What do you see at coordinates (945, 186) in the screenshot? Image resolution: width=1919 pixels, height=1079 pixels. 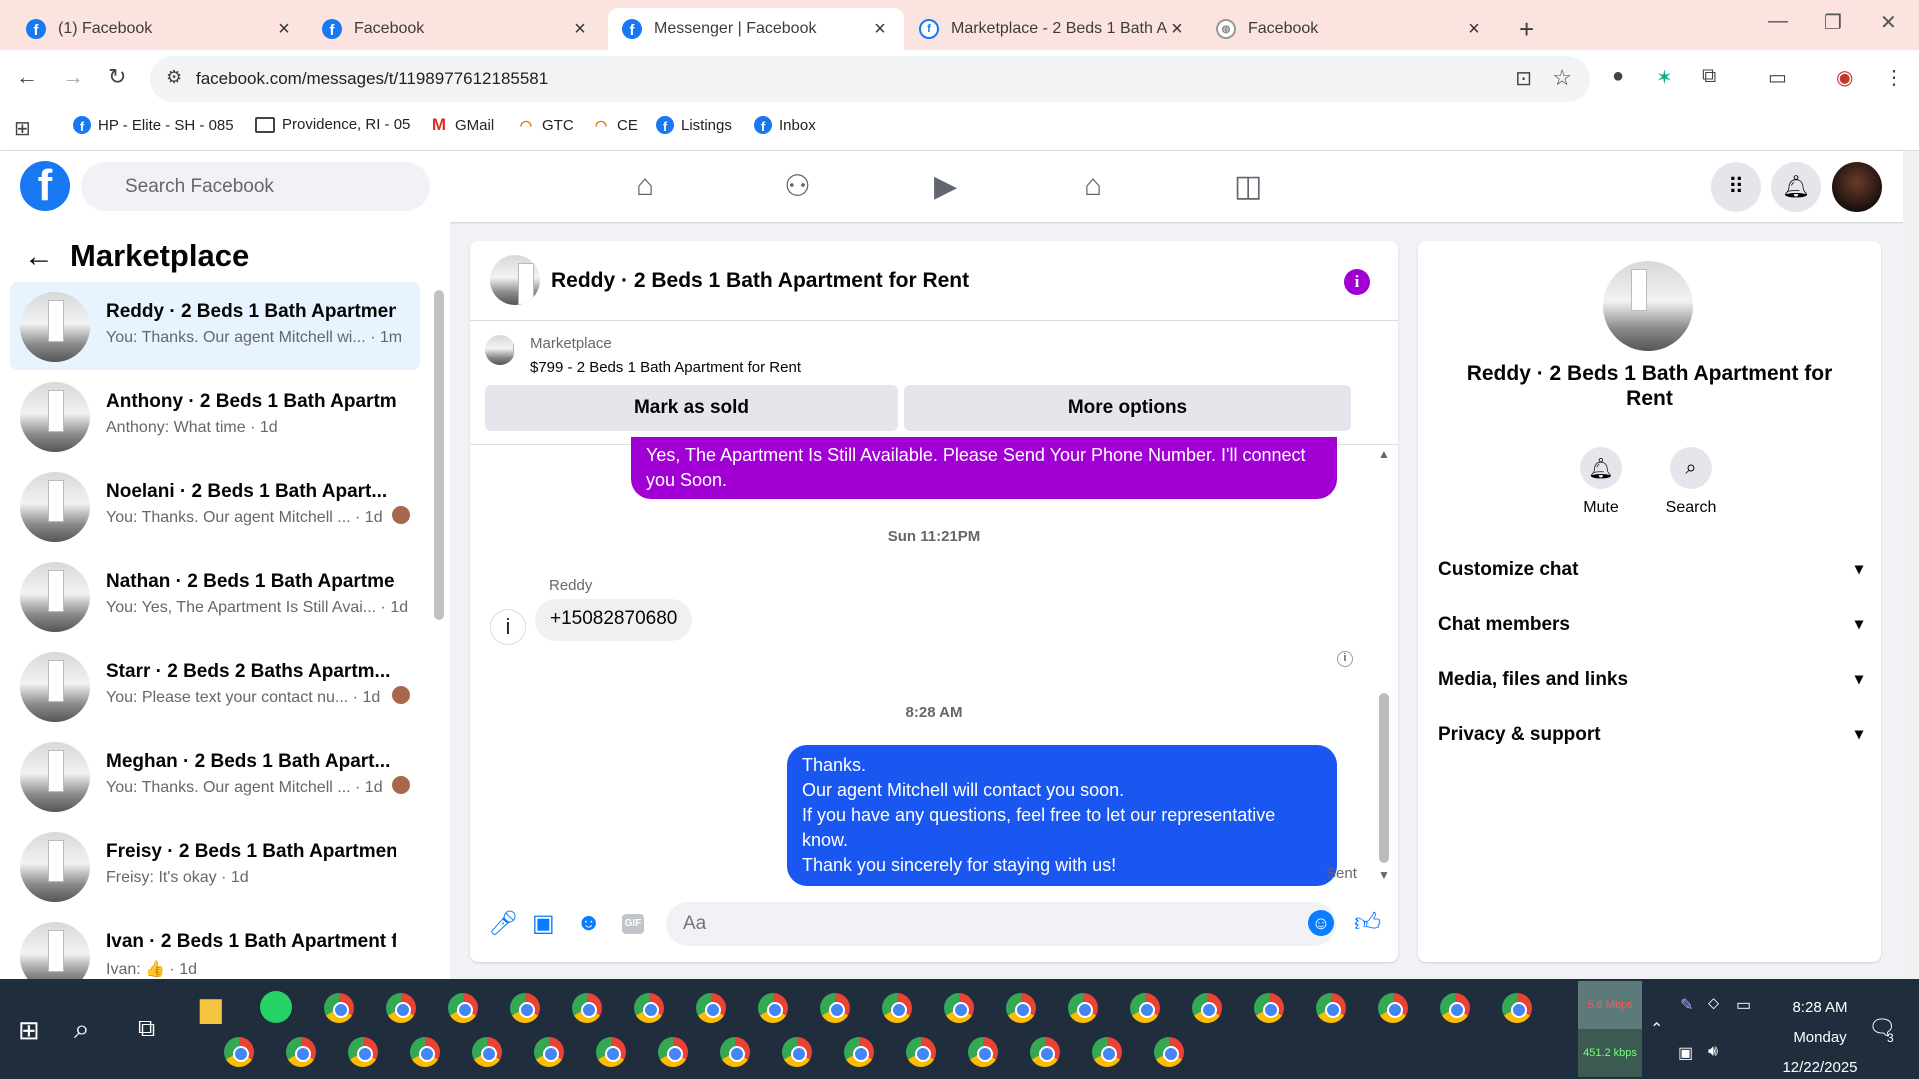 I see `video-icon: ▶` at bounding box center [945, 186].